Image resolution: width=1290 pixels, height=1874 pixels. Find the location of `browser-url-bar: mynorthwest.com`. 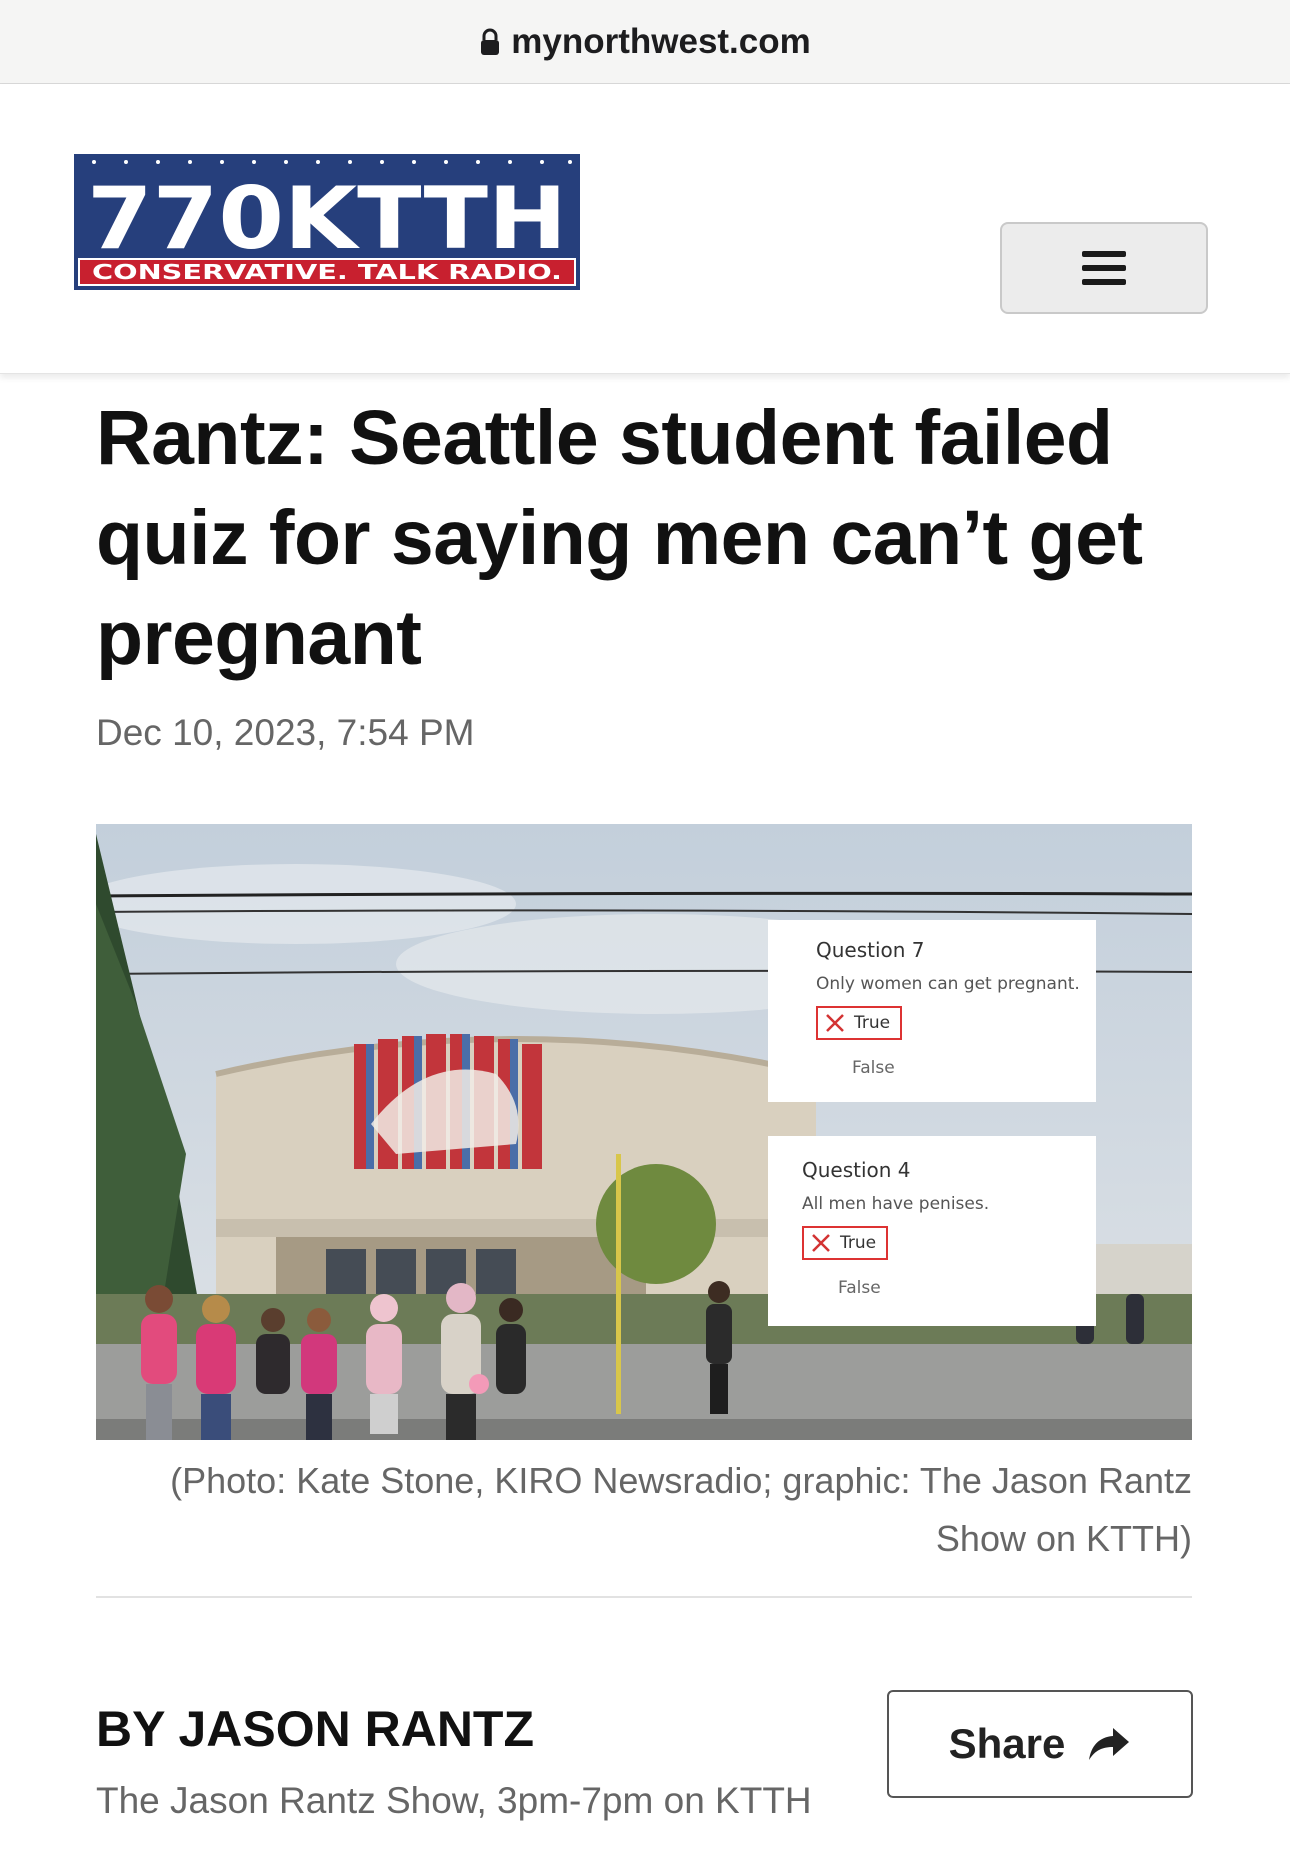

browser-url-bar: mynorthwest.com is located at coordinates (645, 42).